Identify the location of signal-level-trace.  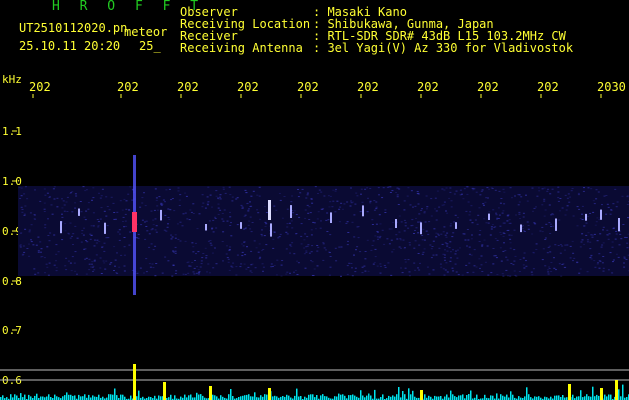
(314, 382).